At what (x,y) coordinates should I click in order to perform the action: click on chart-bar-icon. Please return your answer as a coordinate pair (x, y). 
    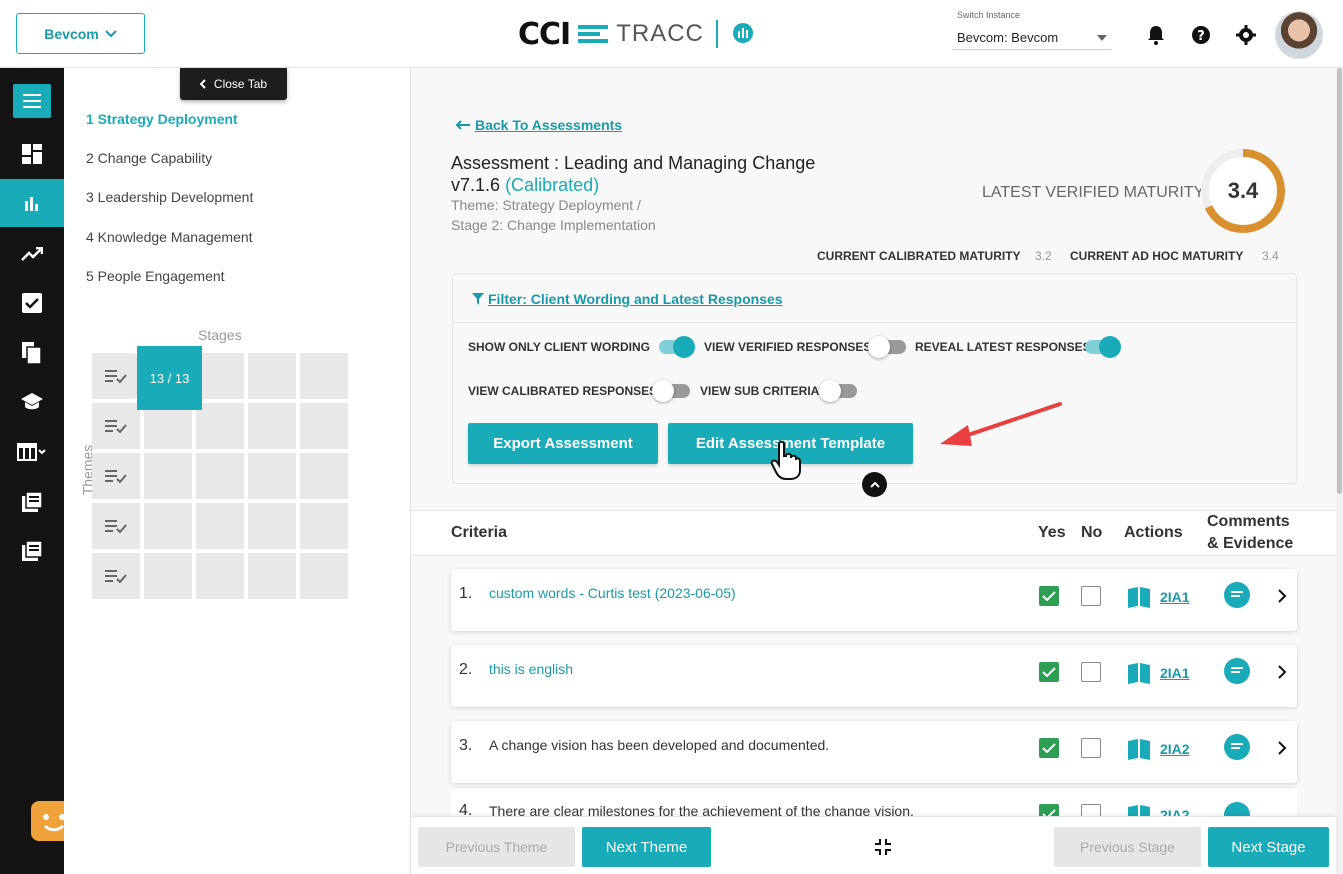
    Looking at the image, I should click on (32, 203).